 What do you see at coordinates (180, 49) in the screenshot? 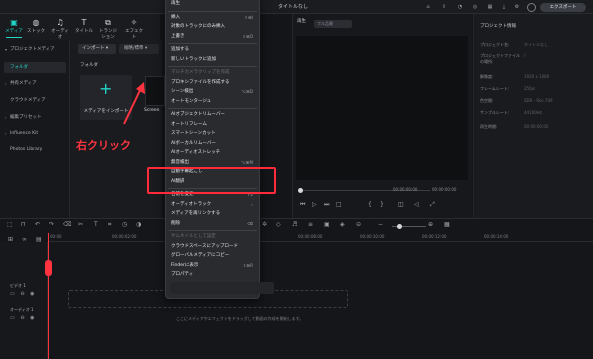
I see `menu-item-label: 追加する` at bounding box center [180, 49].